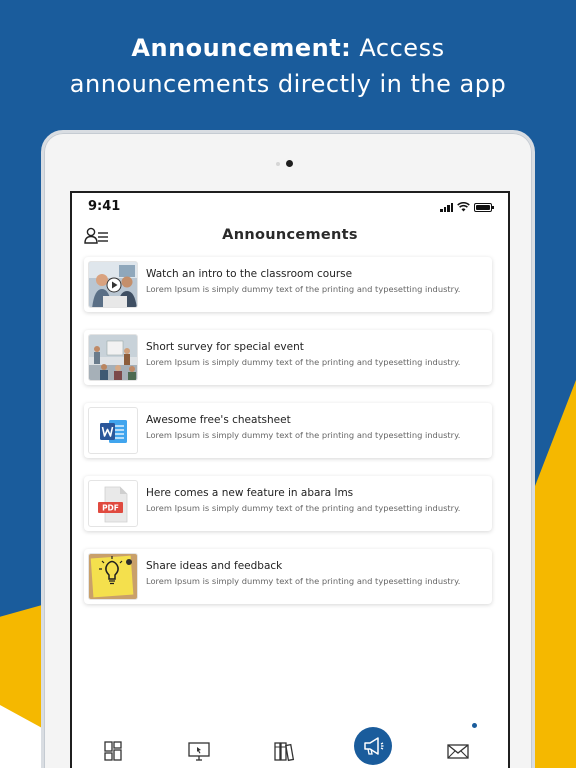  Describe the element at coordinates (214, 566) in the screenshot. I see `announcement-title: Share ideas and feedback` at that location.